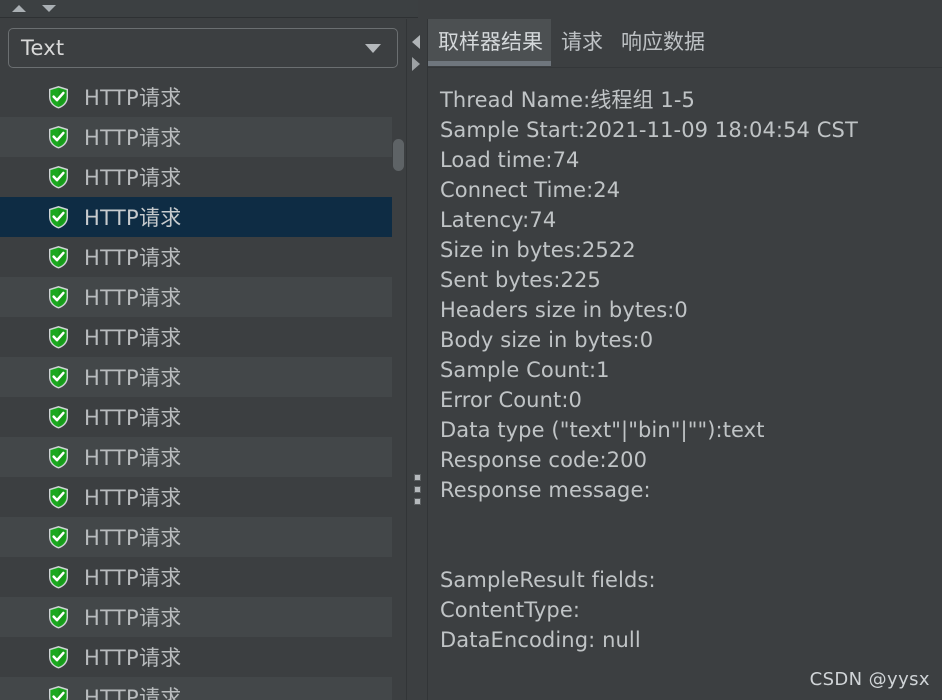 The height and width of the screenshot is (700, 942). What do you see at coordinates (547, 340) in the screenshot?
I see `result-text-line: Body size in bytes:0` at bounding box center [547, 340].